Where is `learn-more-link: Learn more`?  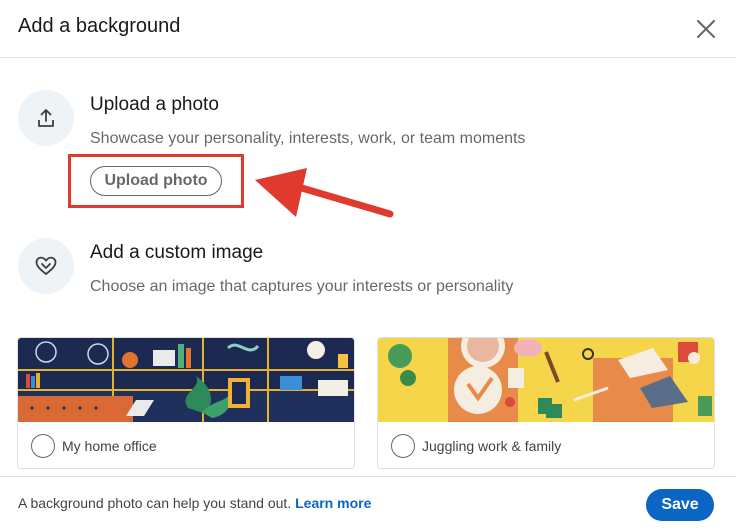 learn-more-link: Learn more is located at coordinates (333, 503).